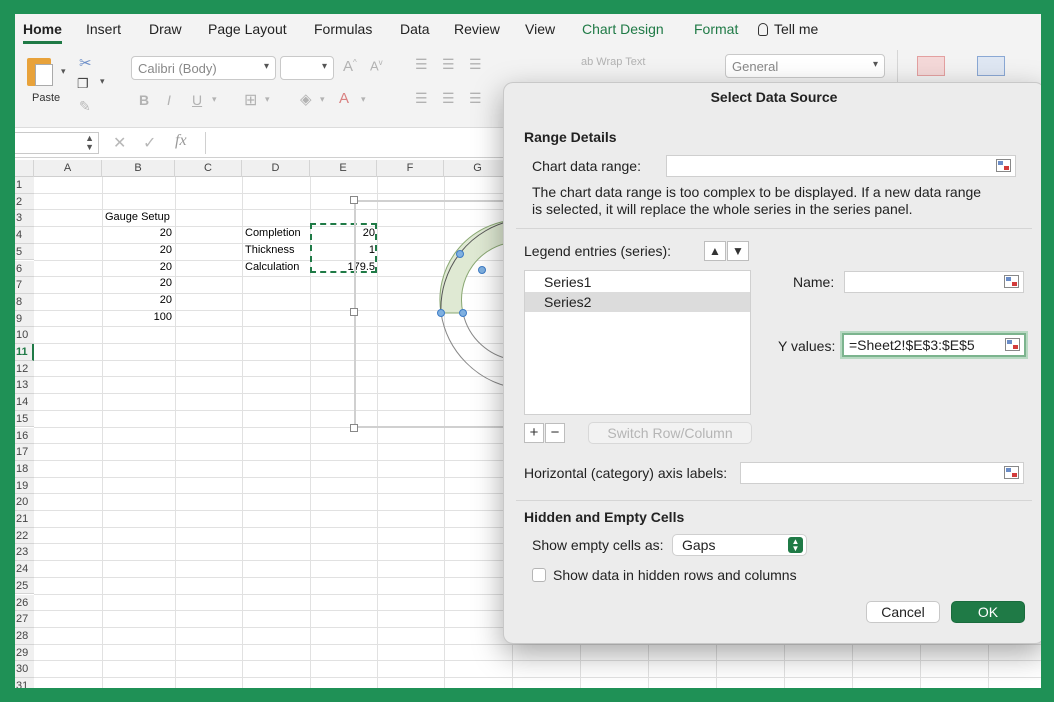 The image size is (1054, 702). I want to click on legend-series-list: Series1 Series2, so click(637, 342).